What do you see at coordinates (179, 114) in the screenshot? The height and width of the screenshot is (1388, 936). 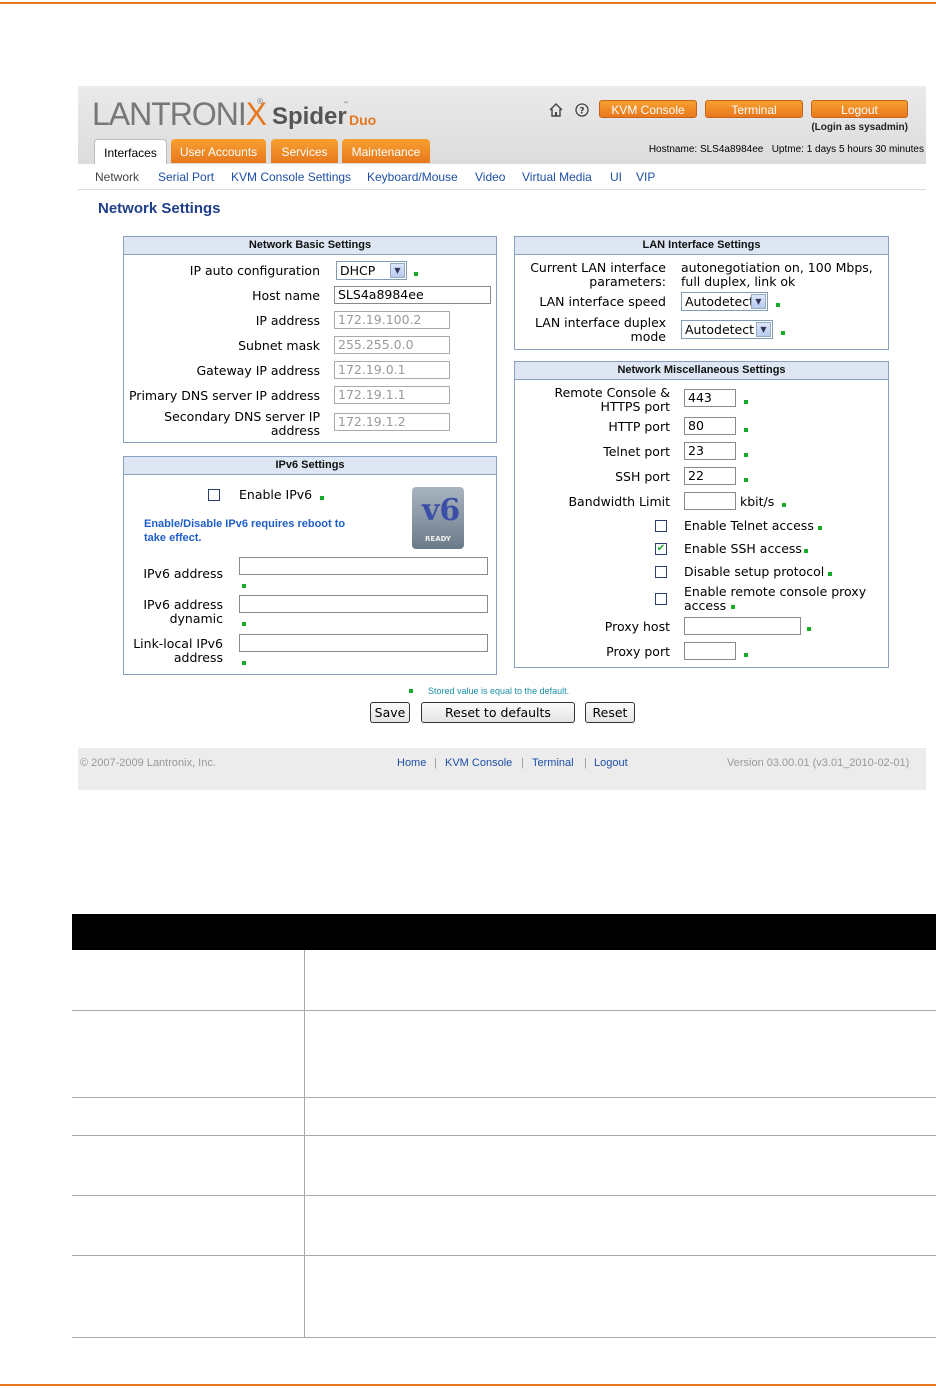 I see `lantronix-logo: LANTRONIX` at bounding box center [179, 114].